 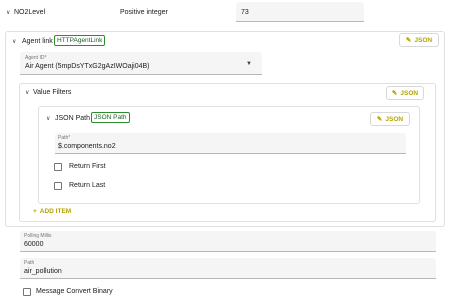 I want to click on json-path-field-label: Path*, so click(x=64, y=138).